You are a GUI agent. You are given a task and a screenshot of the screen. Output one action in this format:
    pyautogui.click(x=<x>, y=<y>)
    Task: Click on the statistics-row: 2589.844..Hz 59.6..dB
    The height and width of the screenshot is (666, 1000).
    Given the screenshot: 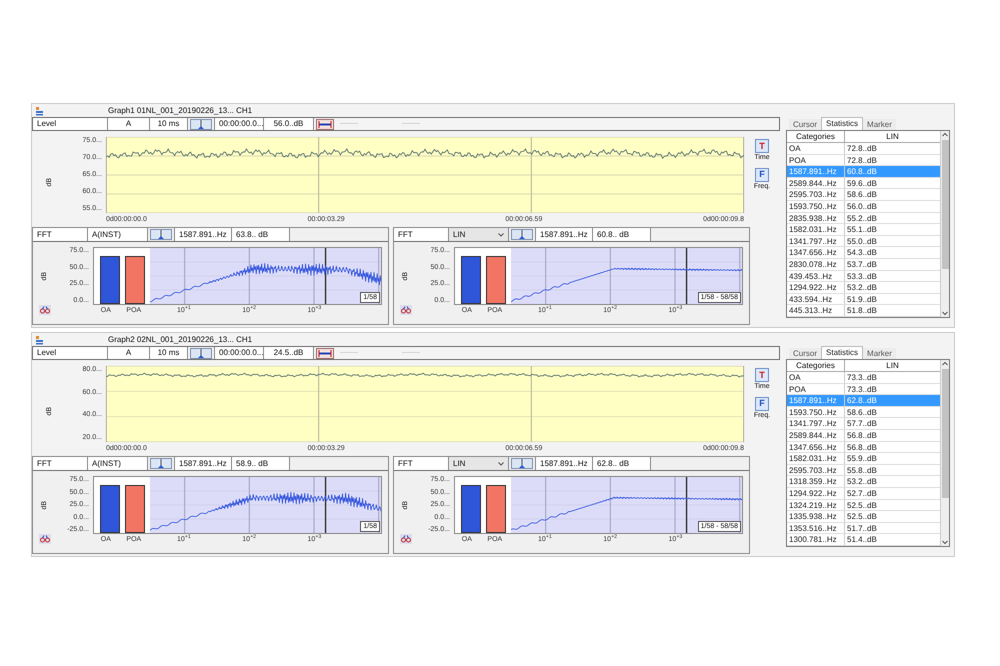 What is the action you would take?
    pyautogui.click(x=863, y=184)
    